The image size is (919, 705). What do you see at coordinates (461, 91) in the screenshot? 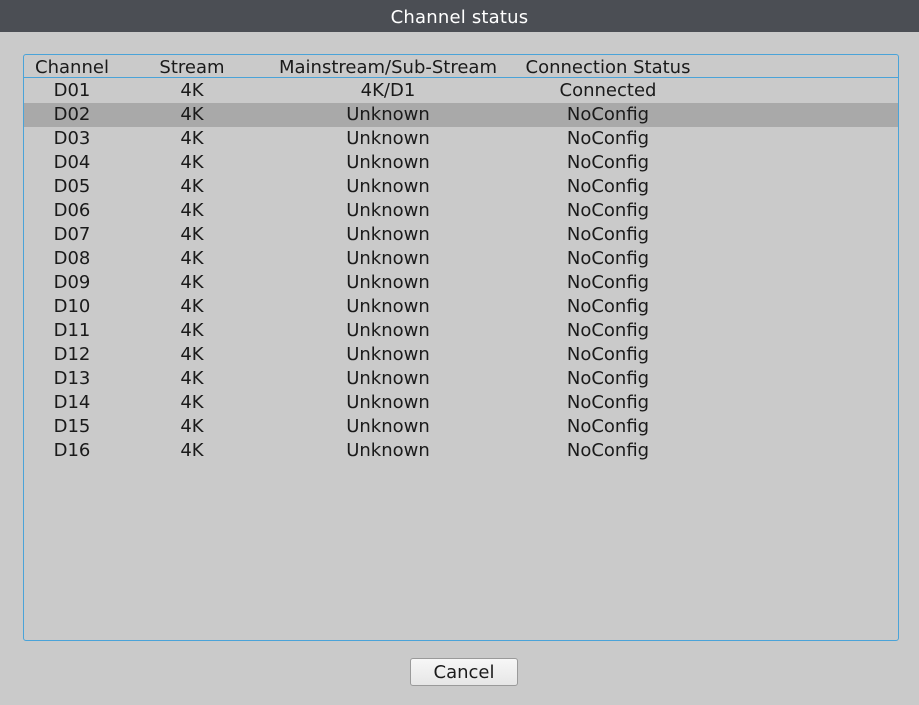
I see `table-row: D01 4K 4K/D1 Connected` at bounding box center [461, 91].